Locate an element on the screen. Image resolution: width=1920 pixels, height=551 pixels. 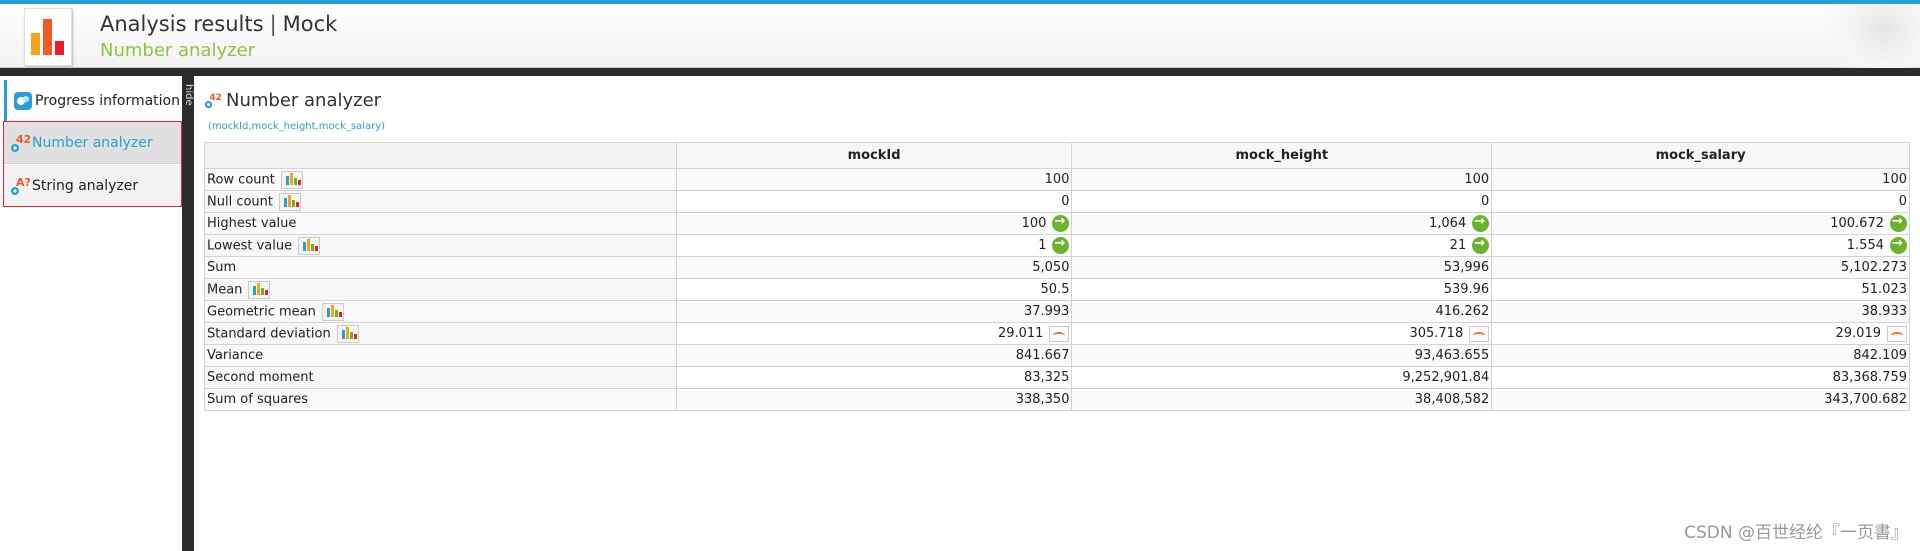
value-cell: 37.993 is located at coordinates (874, 311).